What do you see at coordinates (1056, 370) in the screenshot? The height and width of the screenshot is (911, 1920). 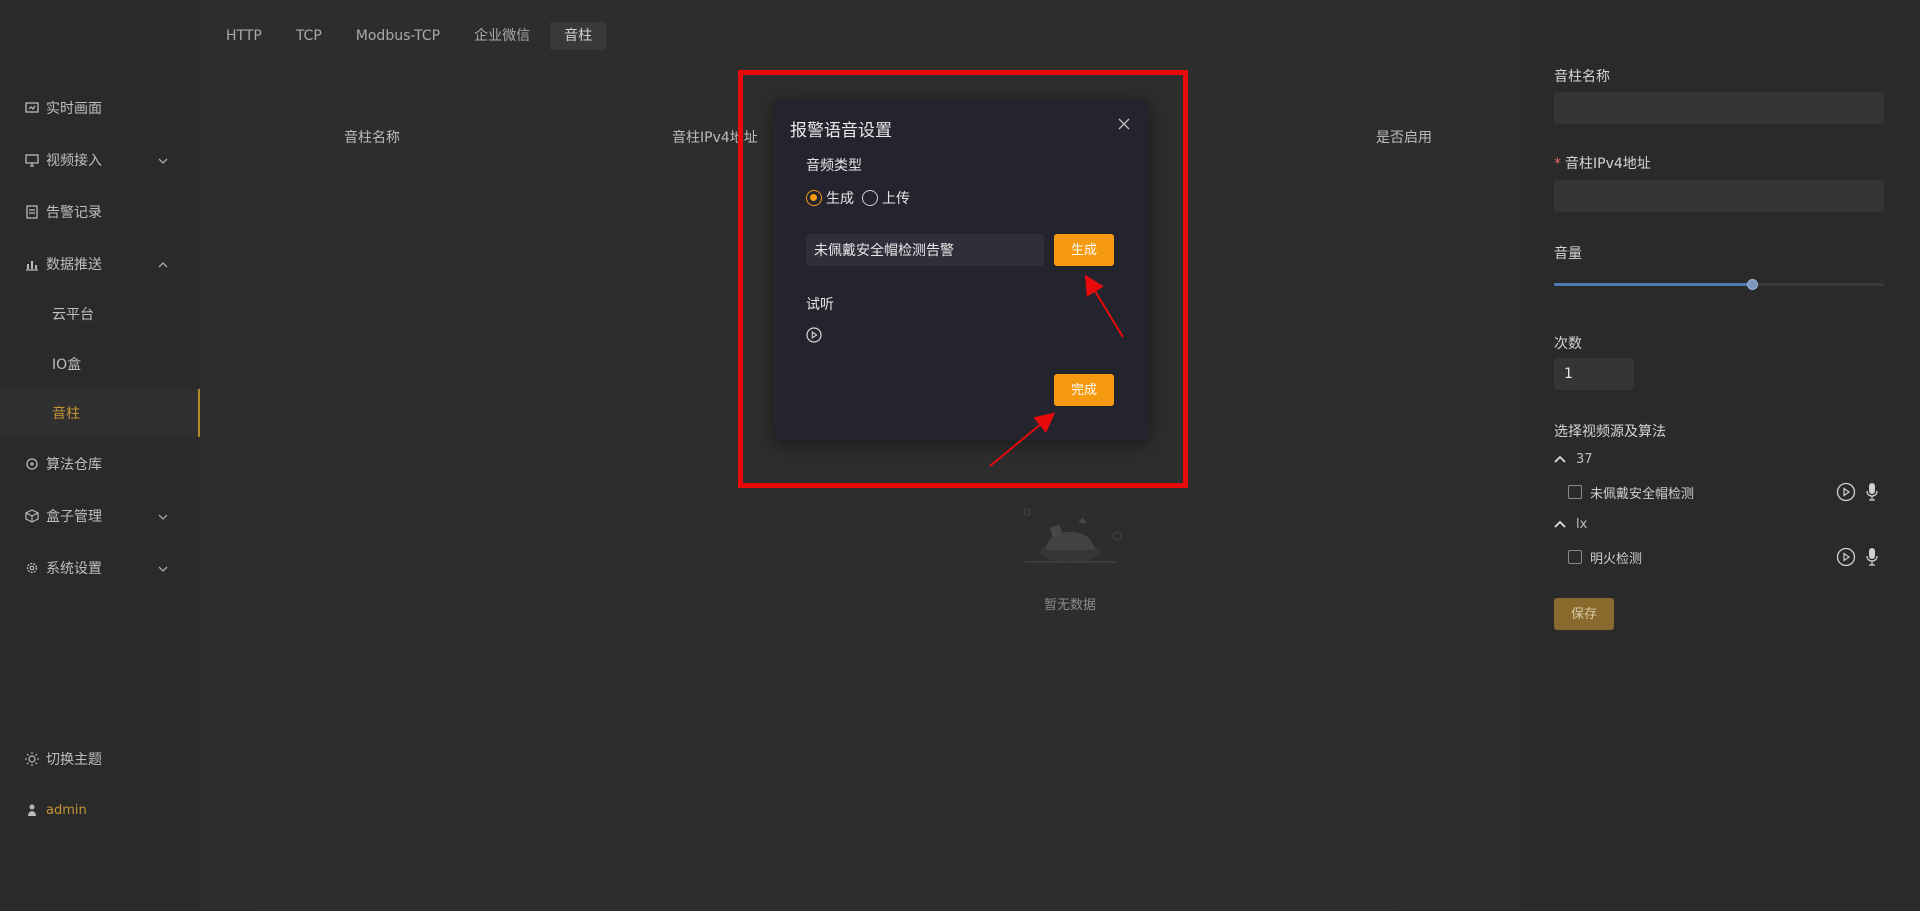 I see `annotation-arrows` at bounding box center [1056, 370].